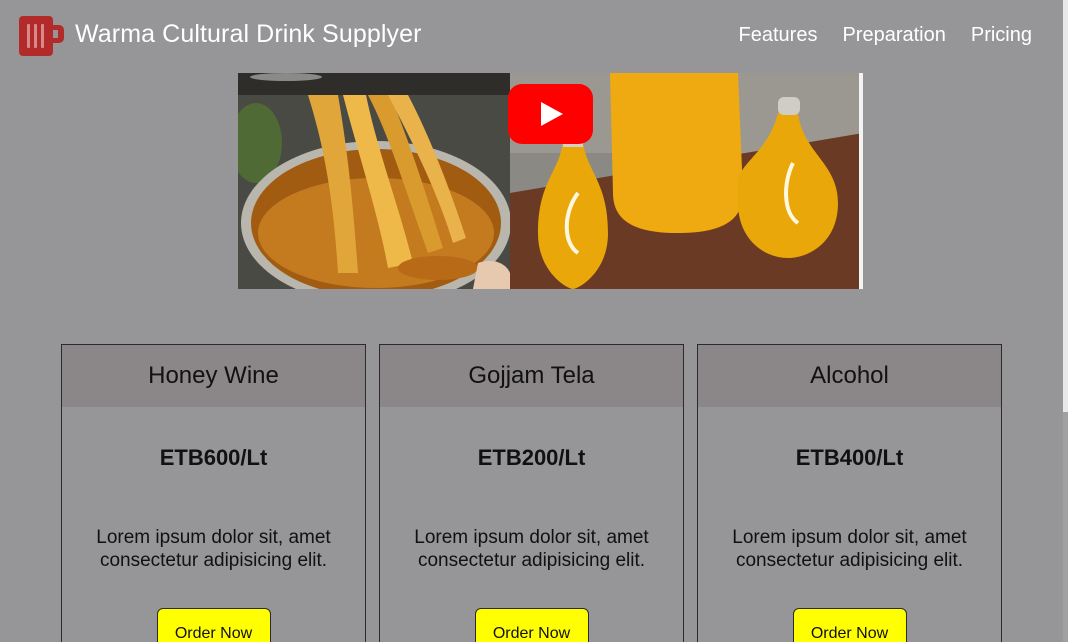 Image resolution: width=1068 pixels, height=642 pixels. What do you see at coordinates (531, 457) in the screenshot?
I see `card-price: ETB200/Lt` at bounding box center [531, 457].